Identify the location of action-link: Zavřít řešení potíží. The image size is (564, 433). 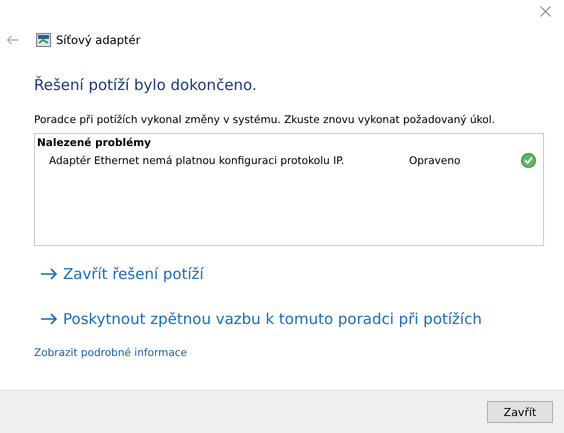
(122, 274).